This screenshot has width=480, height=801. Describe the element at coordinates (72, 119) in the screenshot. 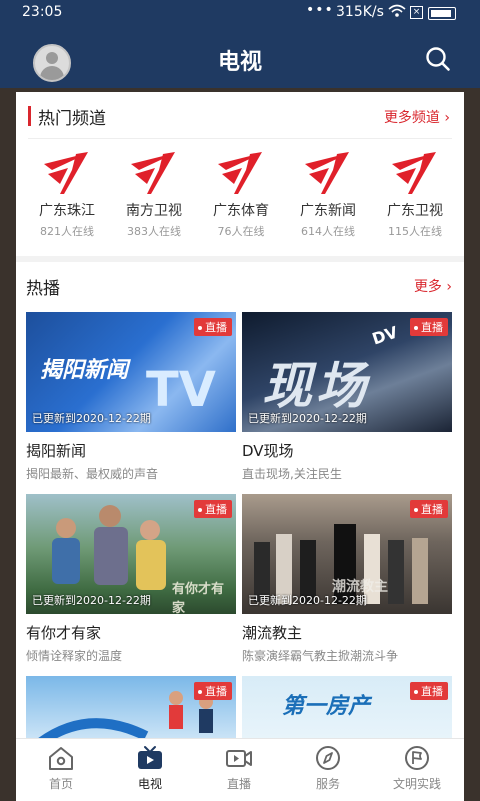

I see `hot-channels-title: 热门频道` at that location.